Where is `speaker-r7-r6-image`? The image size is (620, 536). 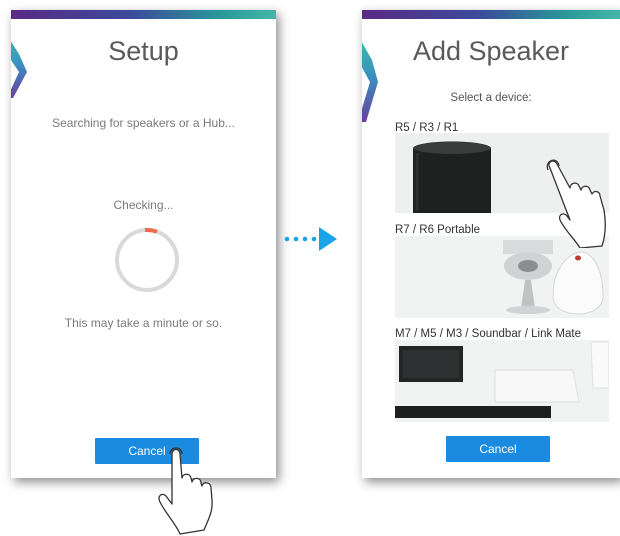 speaker-r7-r6-image is located at coordinates (502, 277).